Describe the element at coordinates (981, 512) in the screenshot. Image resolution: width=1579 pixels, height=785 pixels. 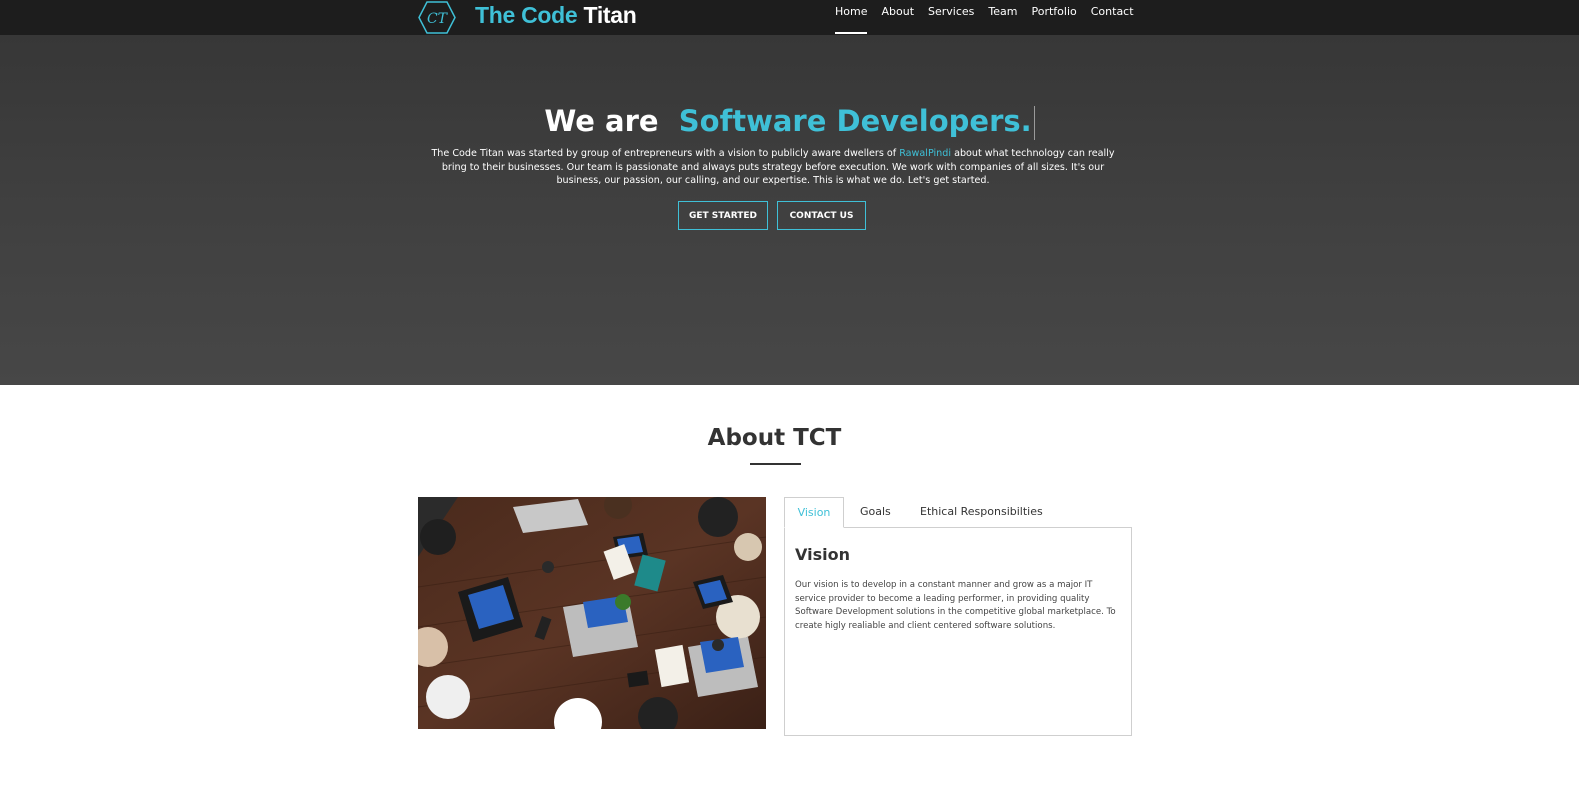
I see `tab-ethical-responsibilities: Ethical Responsibilties` at that location.